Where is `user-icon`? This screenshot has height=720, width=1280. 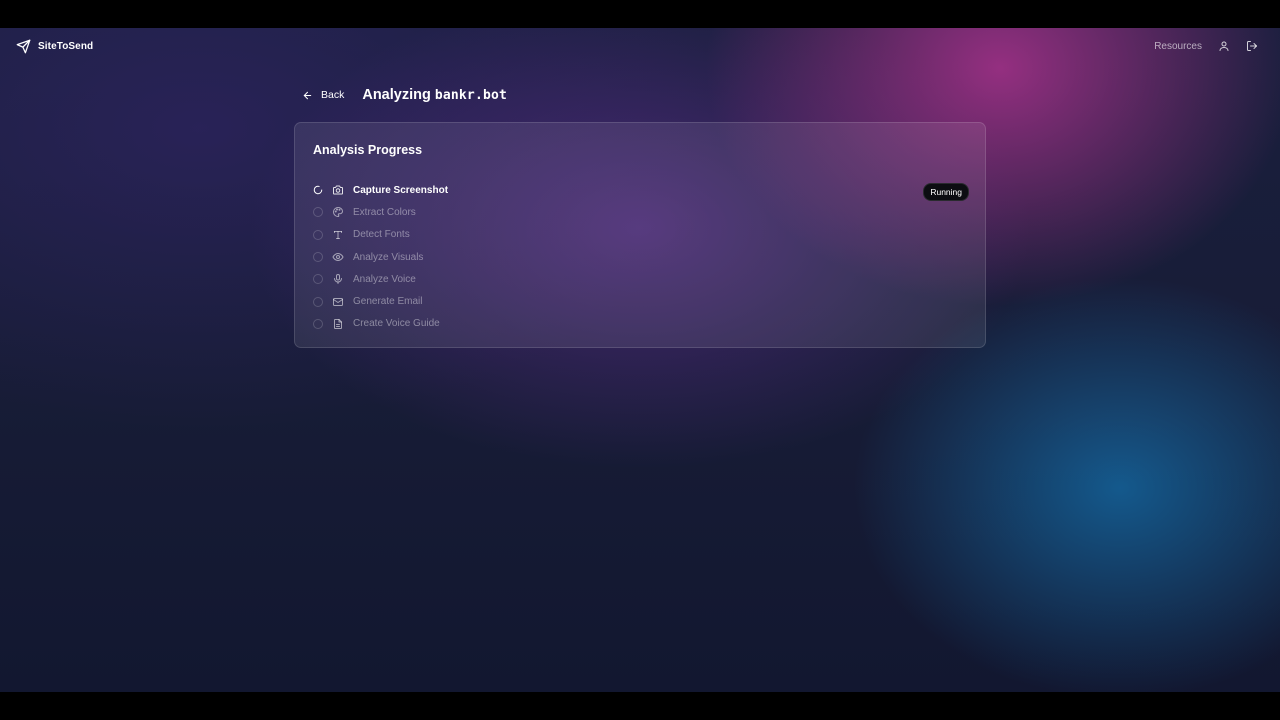
user-icon is located at coordinates (1224, 46).